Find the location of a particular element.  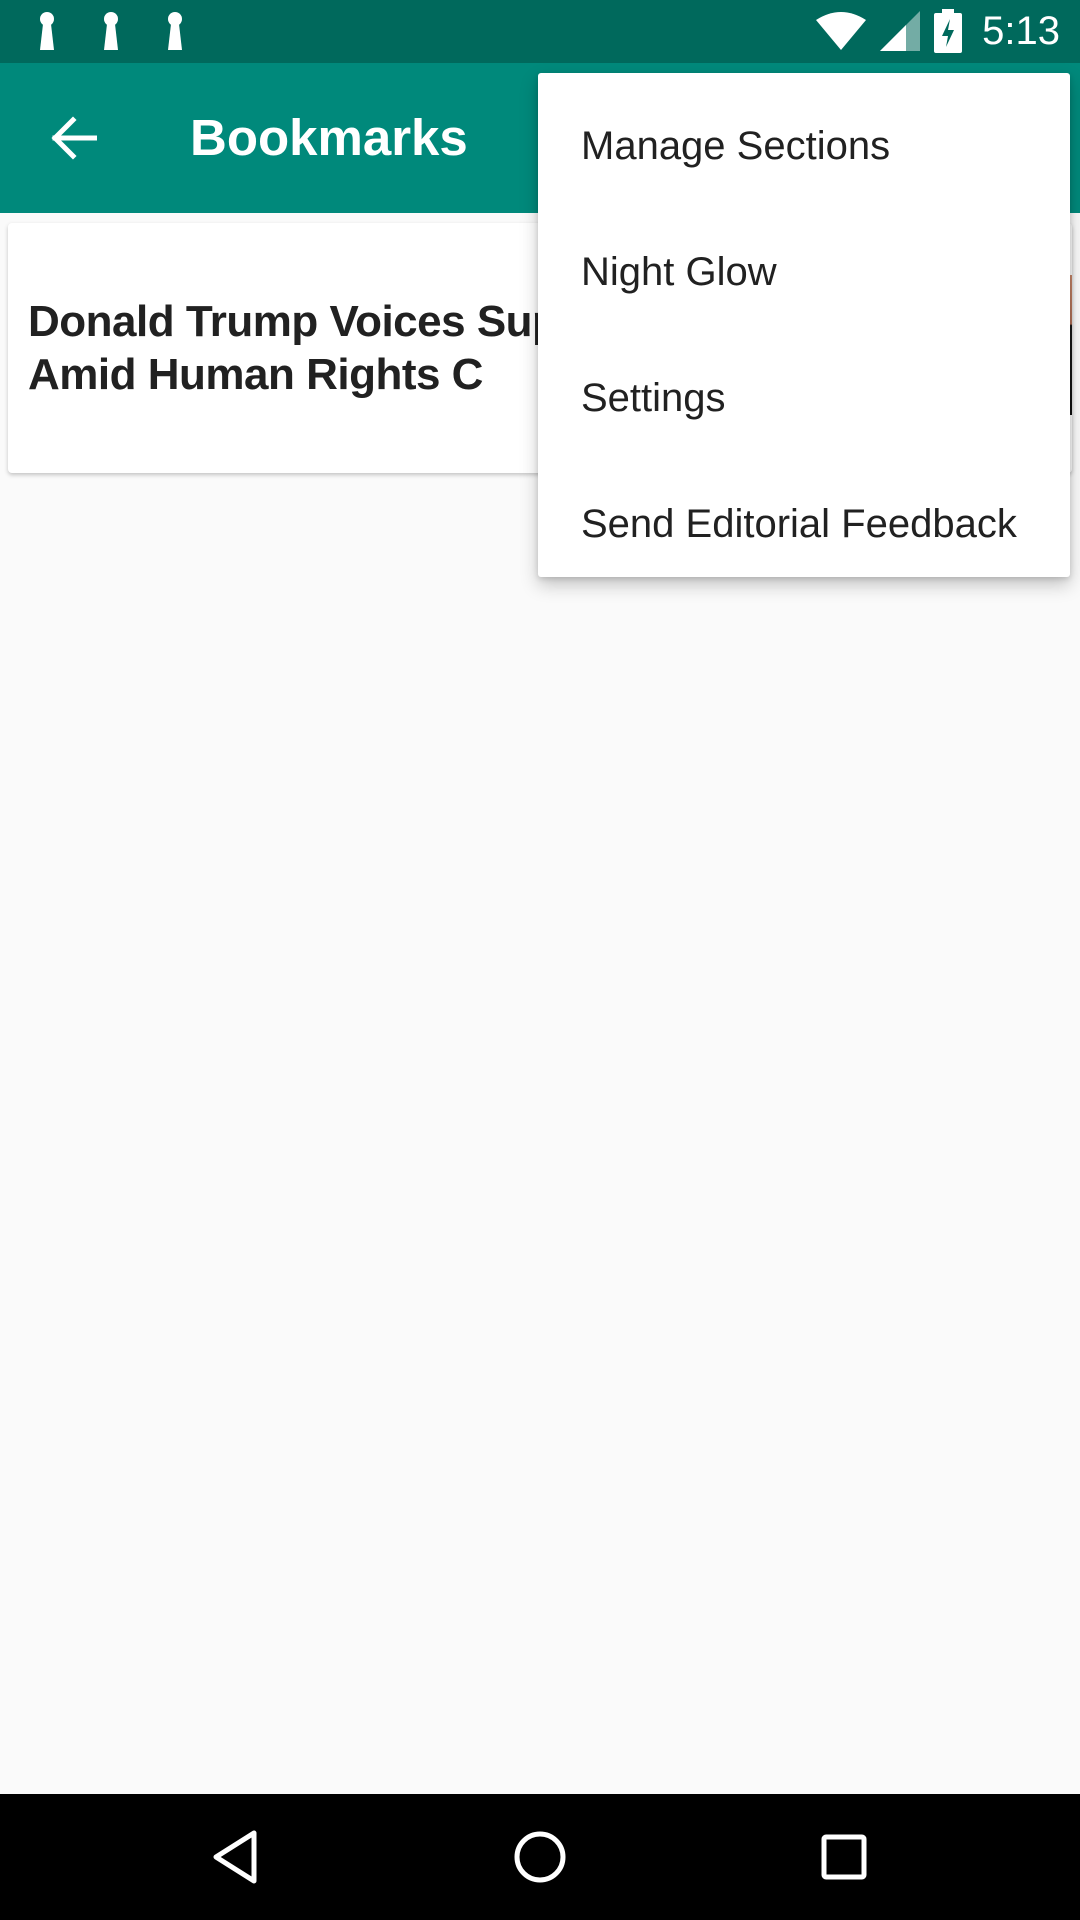

home-circle-icon is located at coordinates (540, 1857).